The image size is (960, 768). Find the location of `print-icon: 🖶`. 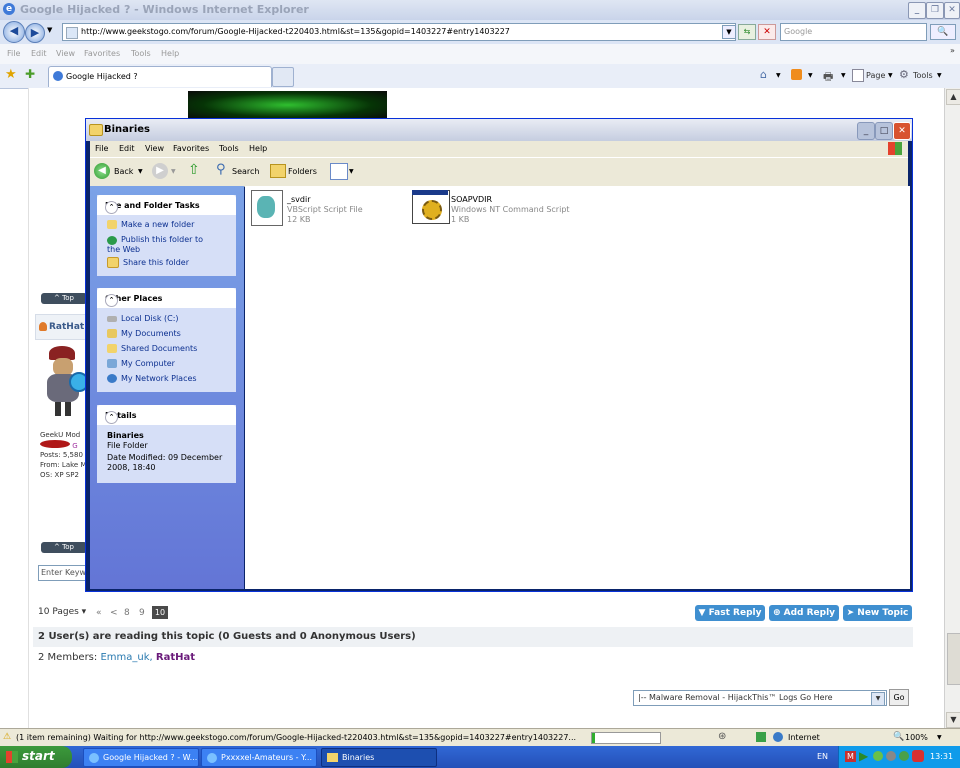

print-icon: 🖶 is located at coordinates (828, 77).